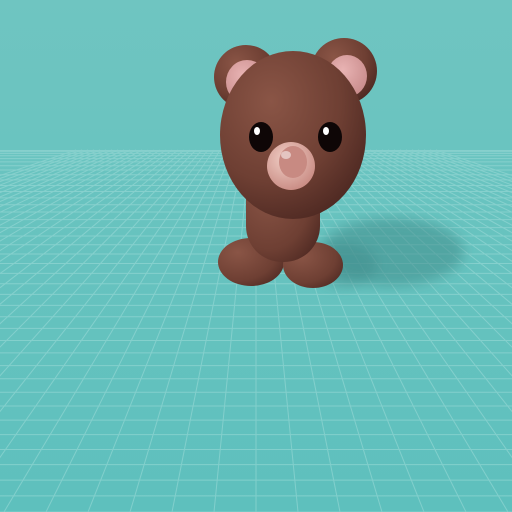 This screenshot has width=512, height=512. I want to click on left-eye, so click(261, 137).